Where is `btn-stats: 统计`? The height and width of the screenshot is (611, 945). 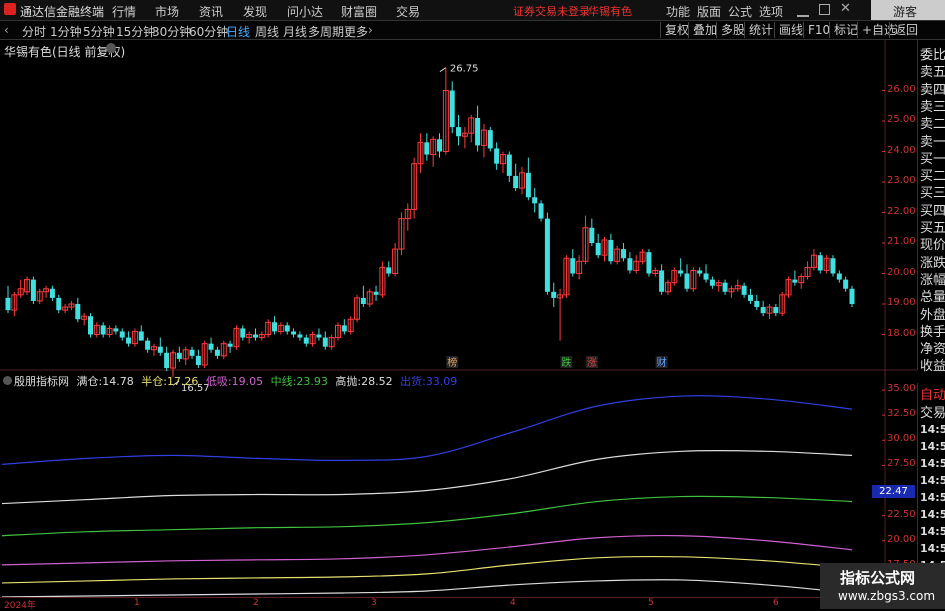
btn-stats: 统计 is located at coordinates (760, 30).